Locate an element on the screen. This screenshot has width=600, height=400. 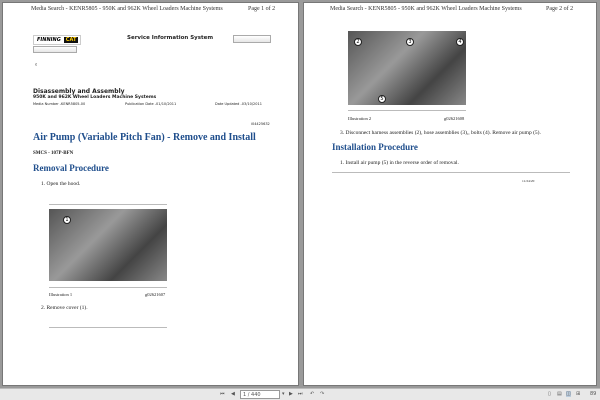
forward-view-icon: ↷ is located at coordinates (322, 394).